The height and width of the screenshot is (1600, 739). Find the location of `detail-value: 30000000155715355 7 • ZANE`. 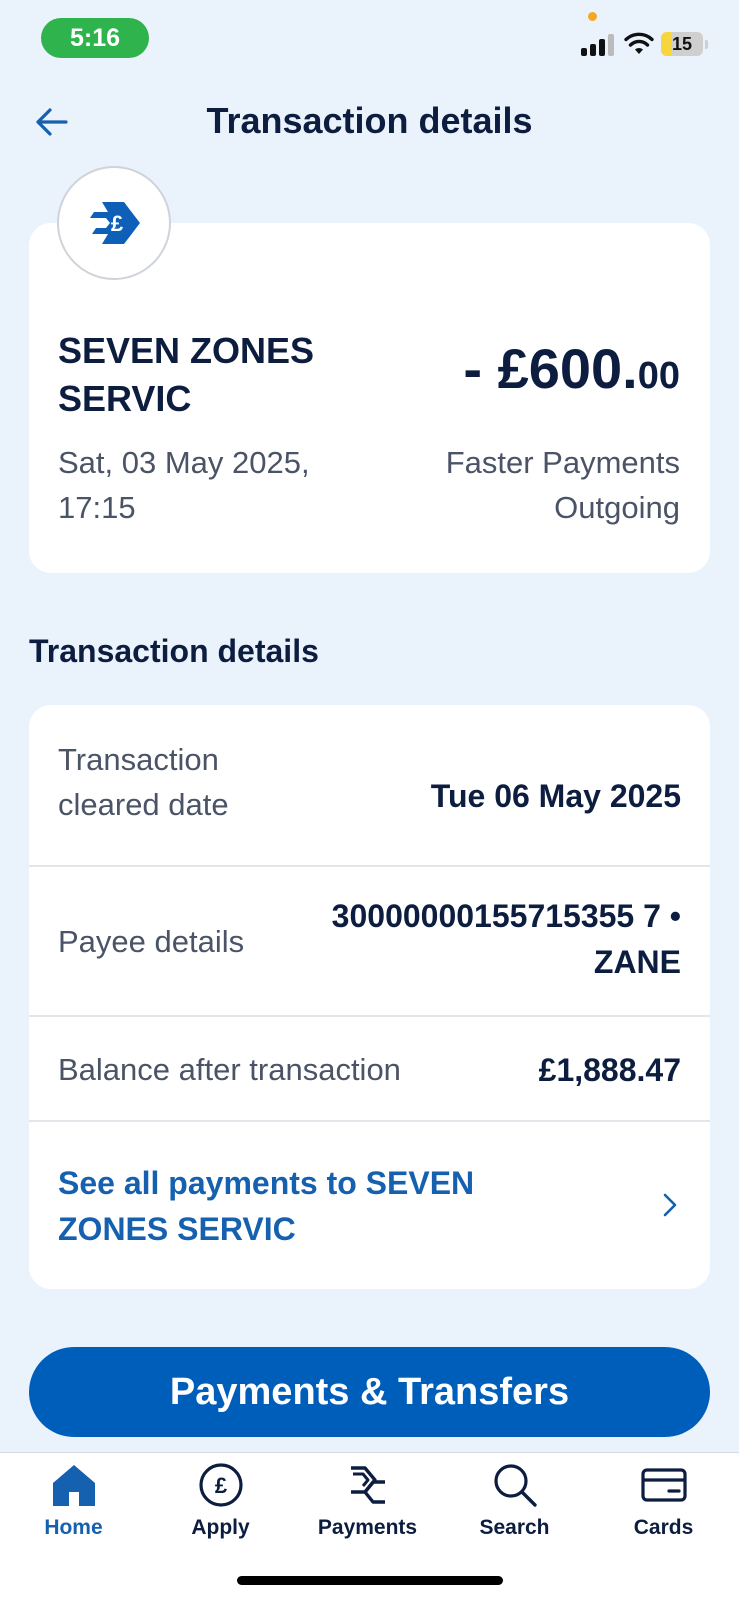

detail-value: 30000000155715355 7 • ZANE is located at coordinates (506, 939).